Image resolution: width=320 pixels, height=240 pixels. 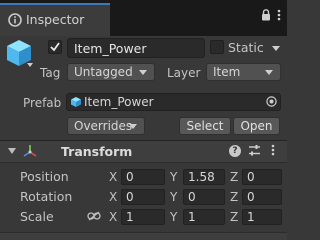 What do you see at coordinates (143, 217) in the screenshot?
I see `scale-x-field: 1` at bounding box center [143, 217].